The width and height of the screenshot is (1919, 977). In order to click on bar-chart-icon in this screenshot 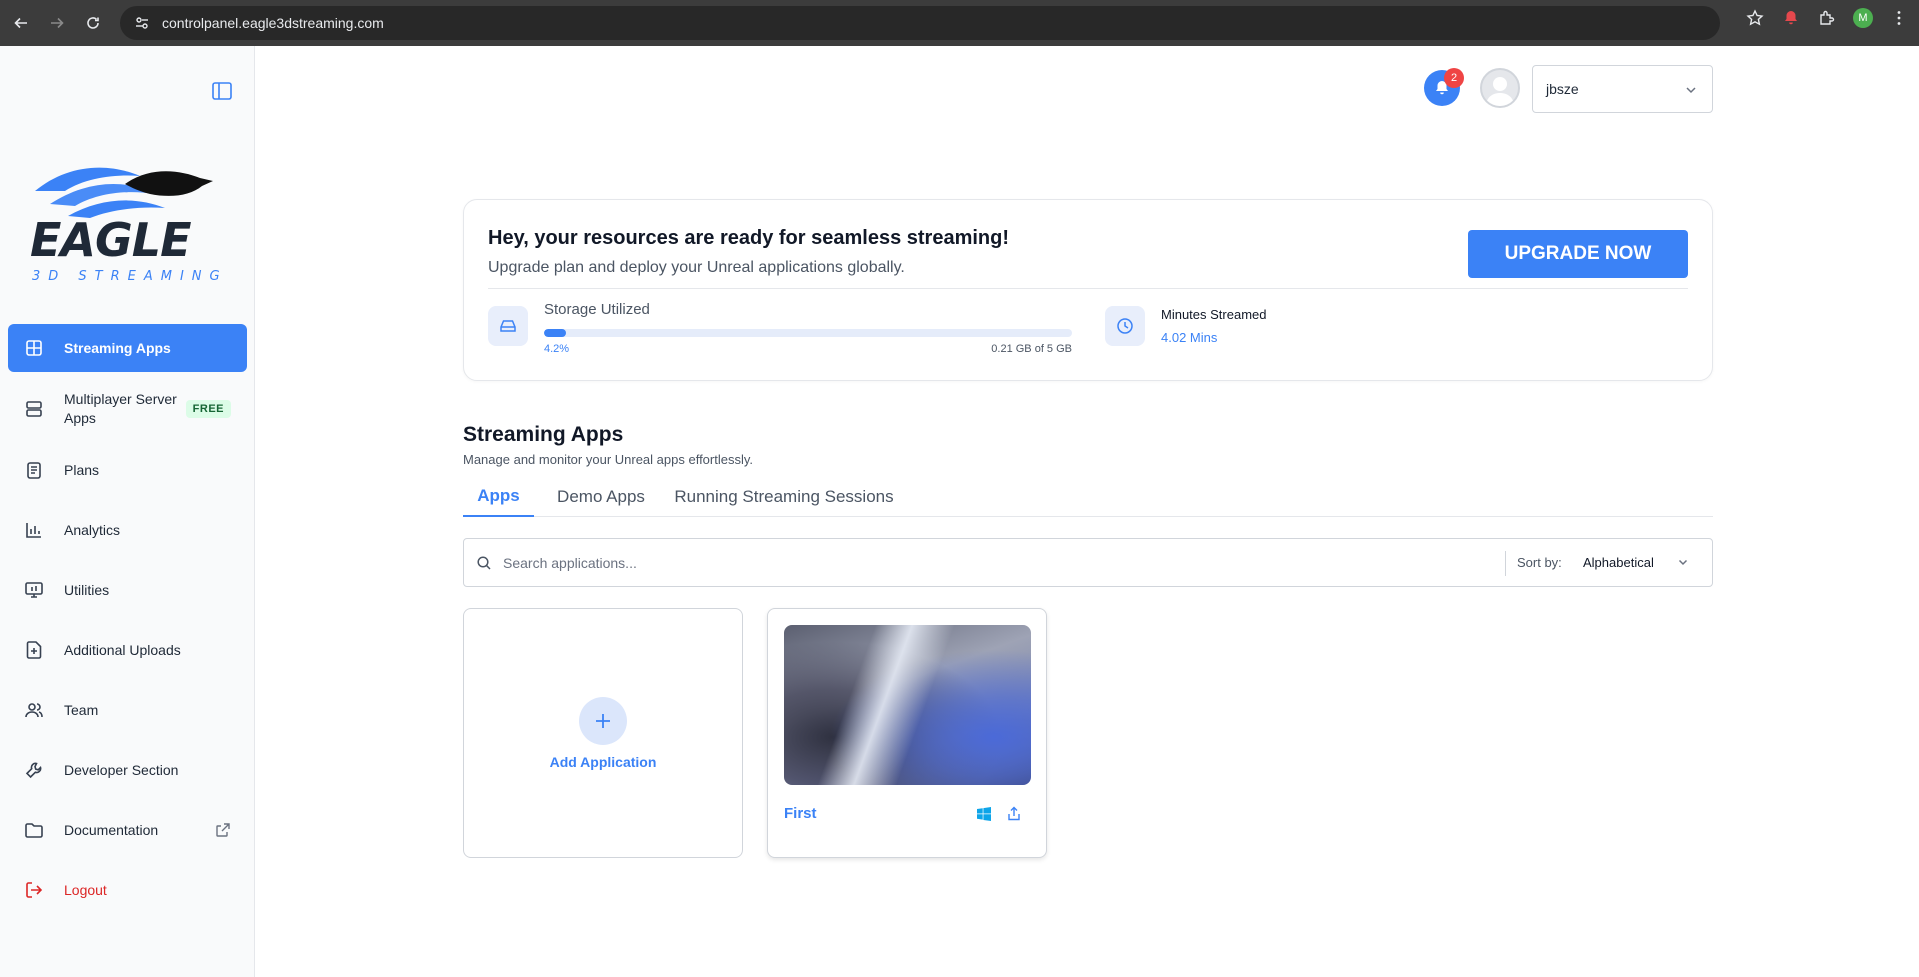, I will do `click(33, 530)`.